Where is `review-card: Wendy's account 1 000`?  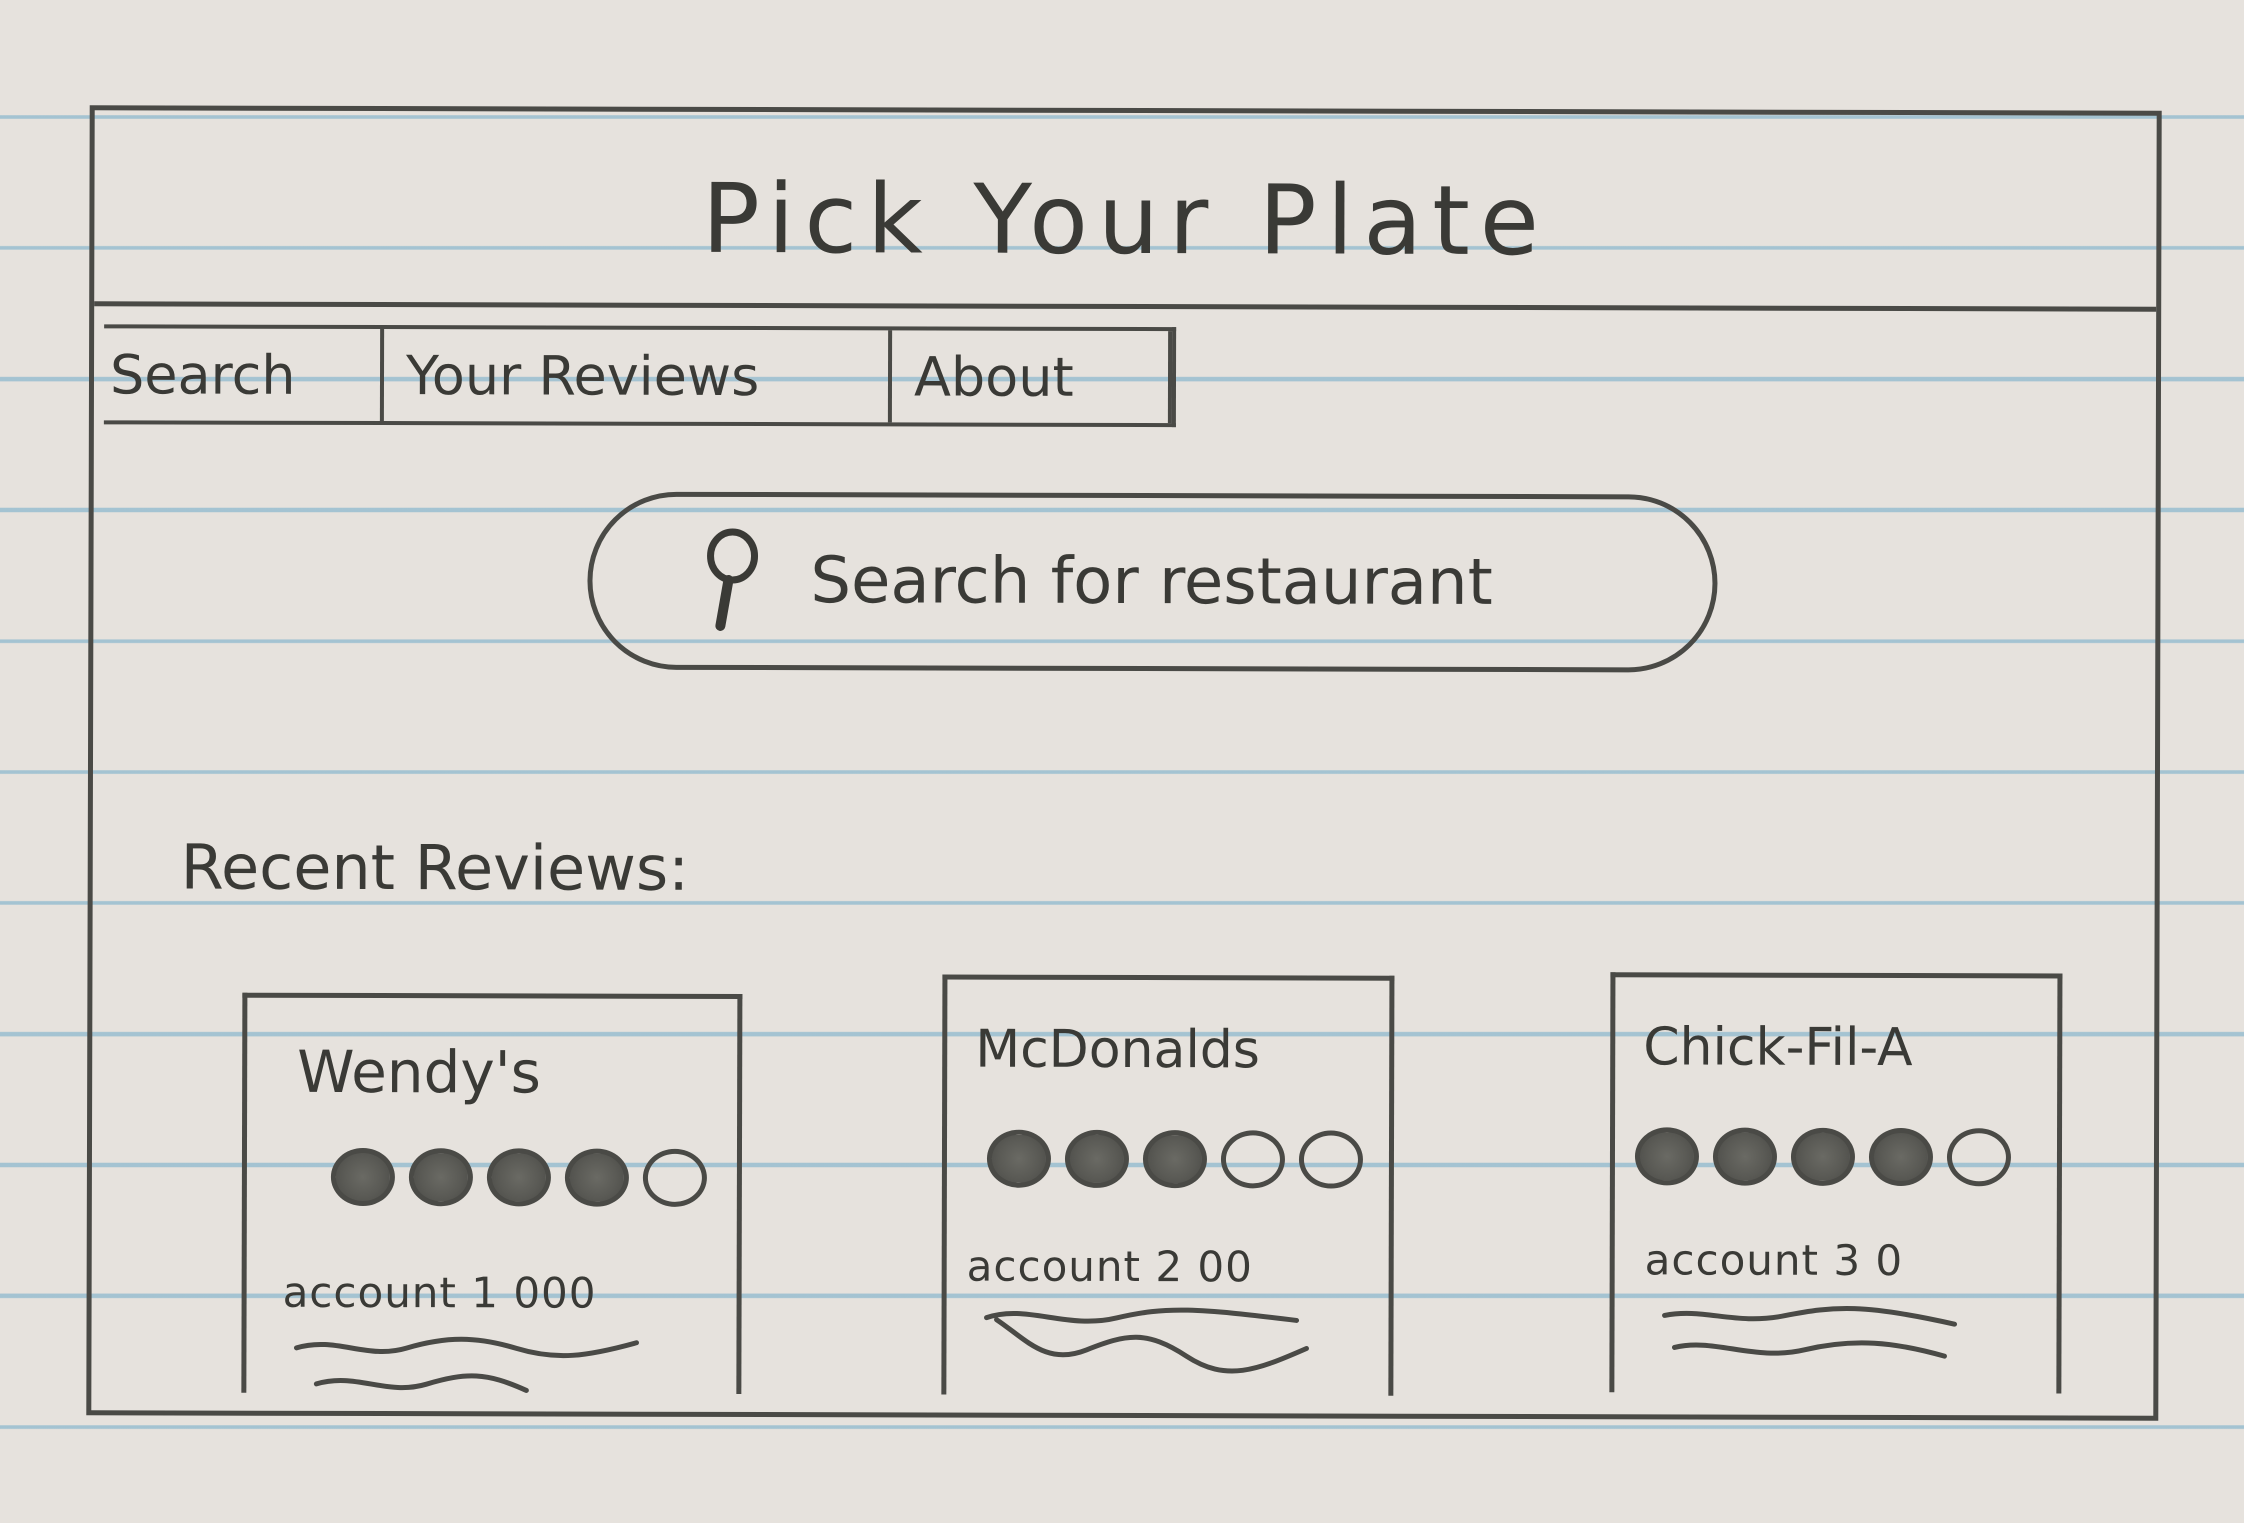 review-card: Wendy's account 1 000 is located at coordinates (492, 1193).